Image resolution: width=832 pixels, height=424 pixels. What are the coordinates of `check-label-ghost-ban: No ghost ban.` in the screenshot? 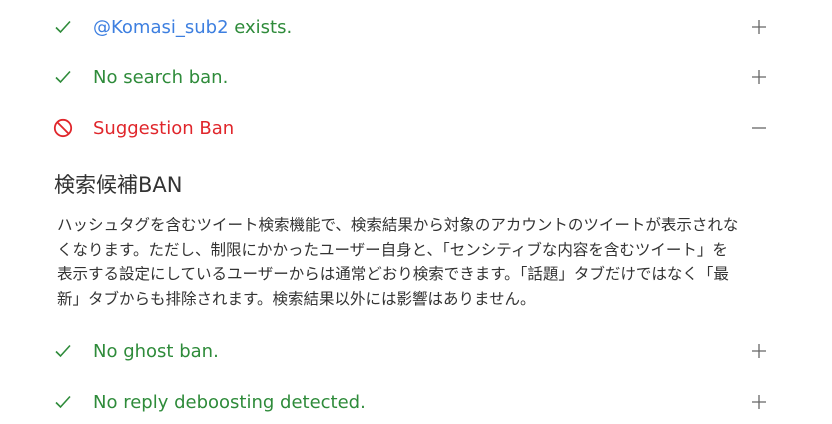 It's located at (156, 351).